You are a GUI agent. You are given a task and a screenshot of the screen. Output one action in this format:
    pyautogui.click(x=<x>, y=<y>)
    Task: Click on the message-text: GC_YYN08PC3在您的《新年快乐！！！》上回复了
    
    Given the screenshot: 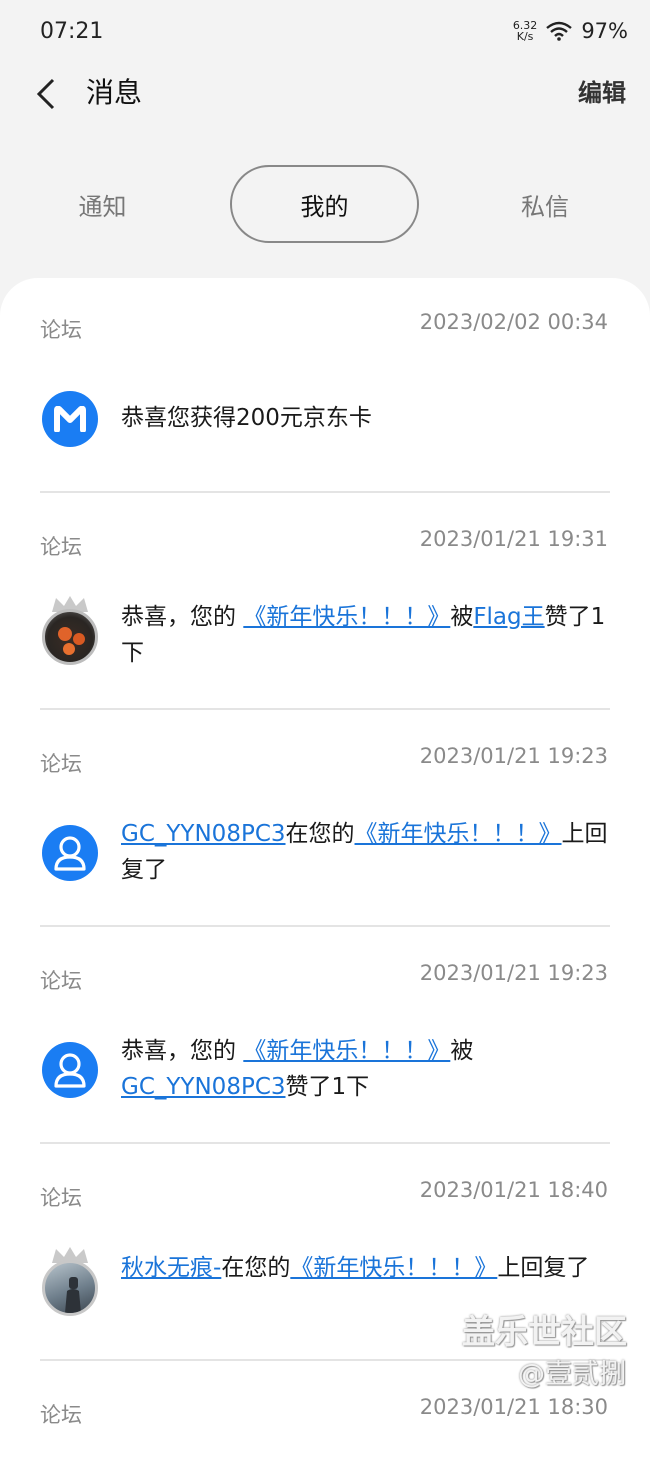 What is the action you would take?
    pyautogui.click(x=366, y=852)
    